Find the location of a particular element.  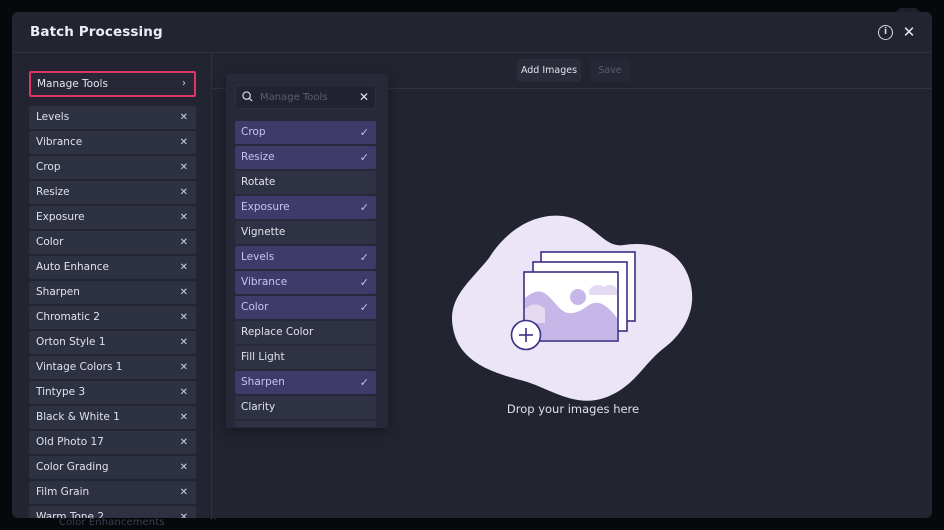

tool-option: Rotate is located at coordinates (305, 182).